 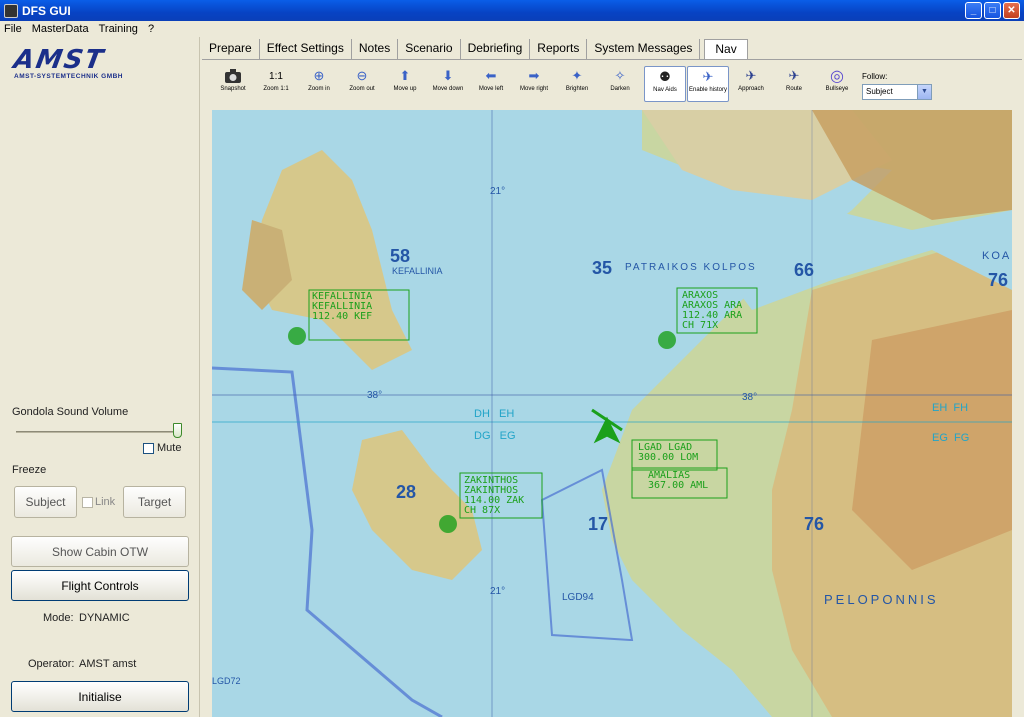 What do you see at coordinates (751, 84) in the screenshot?
I see `approach-button: ✈ Approach` at bounding box center [751, 84].